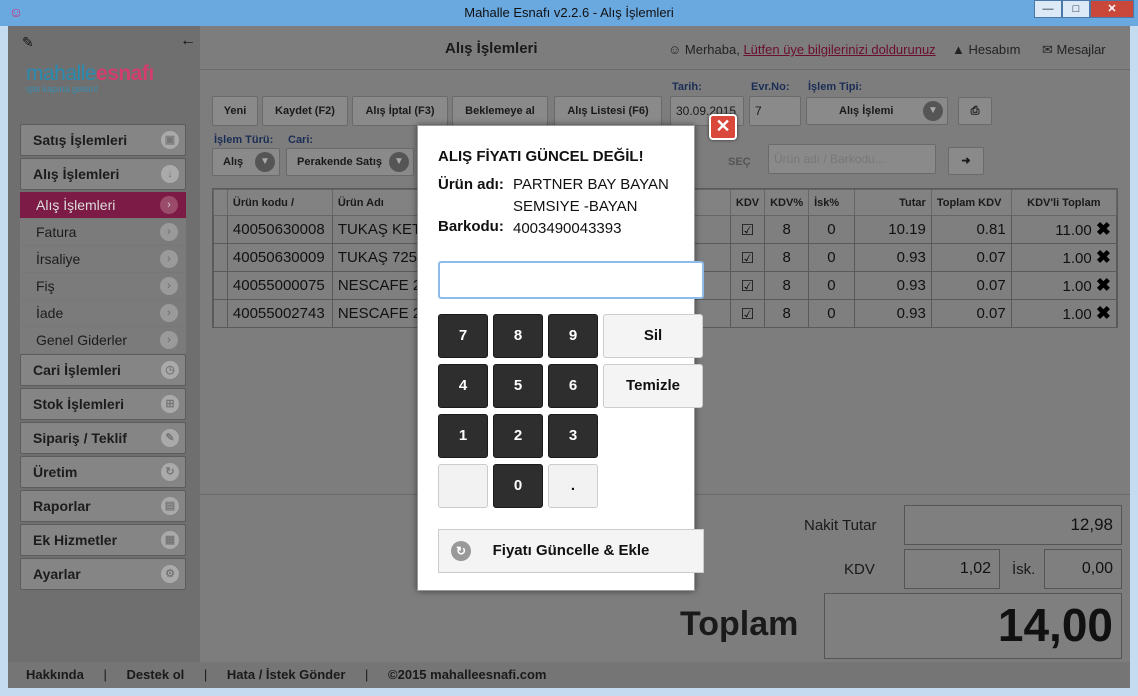  What do you see at coordinates (518, 486) in the screenshot?
I see `key-0: 0` at bounding box center [518, 486].